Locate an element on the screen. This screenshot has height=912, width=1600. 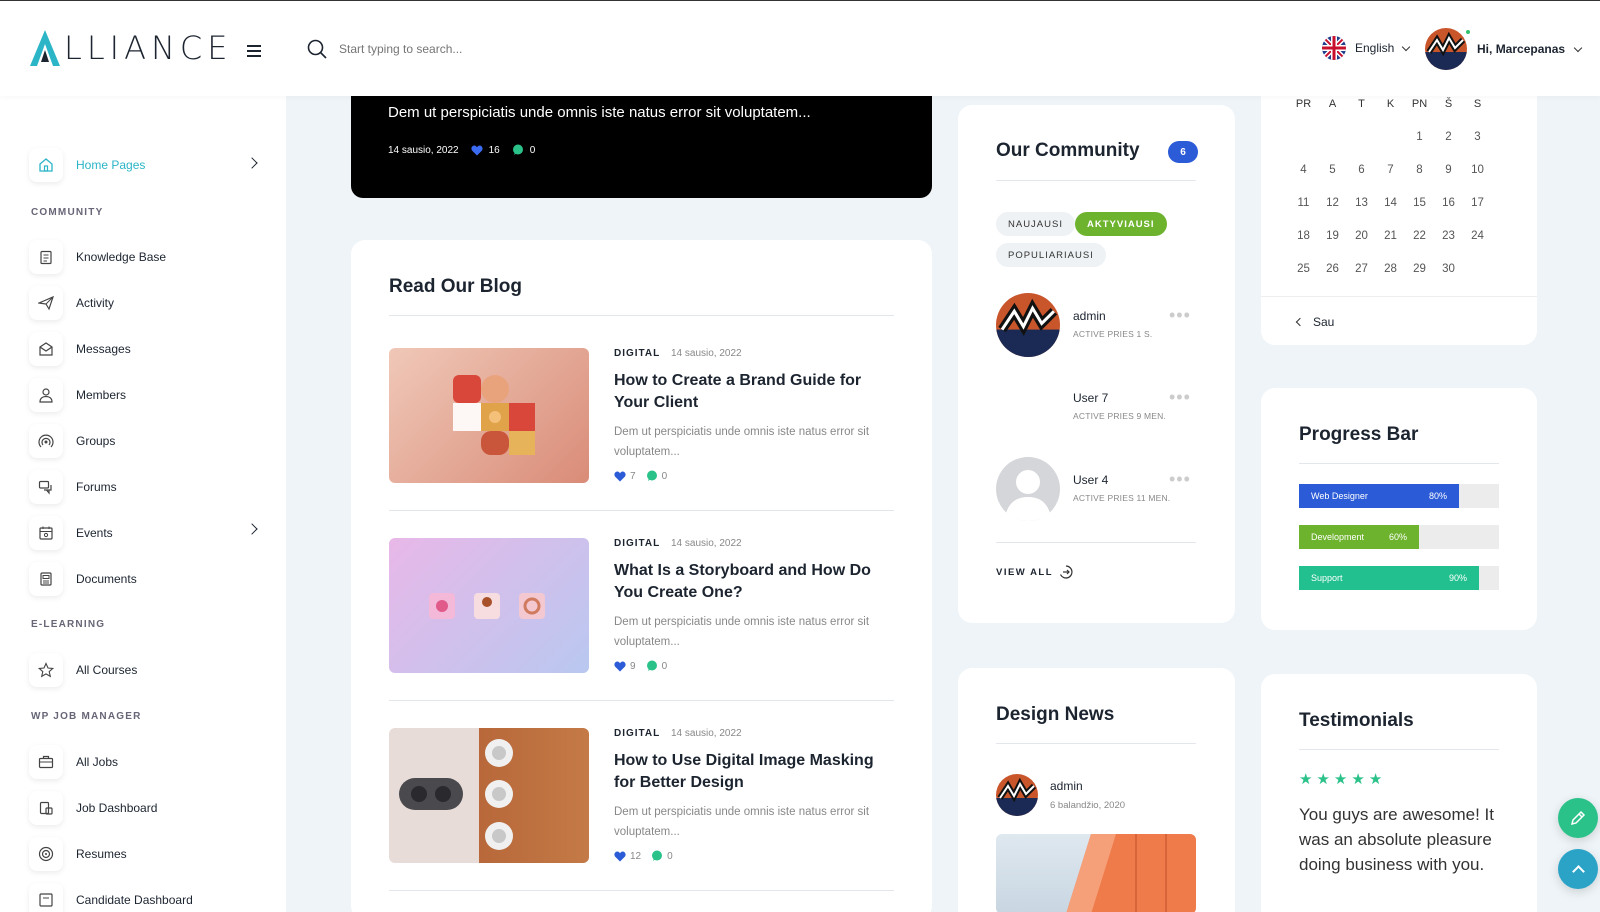
member-status: ACTIVE PRIES 1 S. is located at coordinates (1113, 334).